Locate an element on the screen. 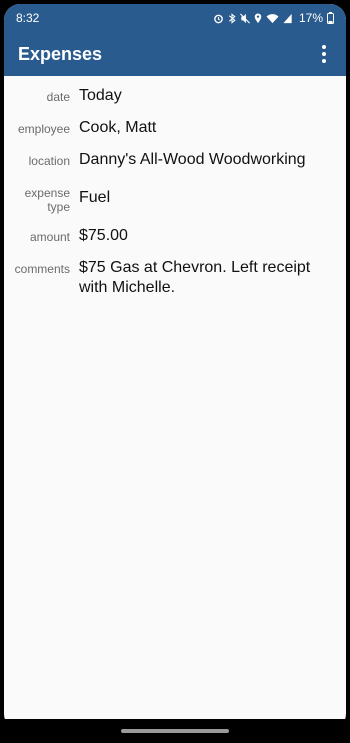 This screenshot has width=350, height=743. field-amount: amount $75.00 is located at coordinates (175, 236).